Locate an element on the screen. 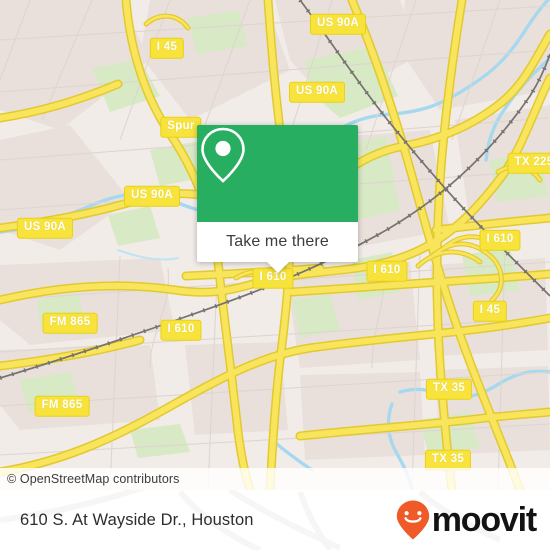 The height and width of the screenshot is (550, 550). moovit-wordmark: moovit is located at coordinates (484, 520).